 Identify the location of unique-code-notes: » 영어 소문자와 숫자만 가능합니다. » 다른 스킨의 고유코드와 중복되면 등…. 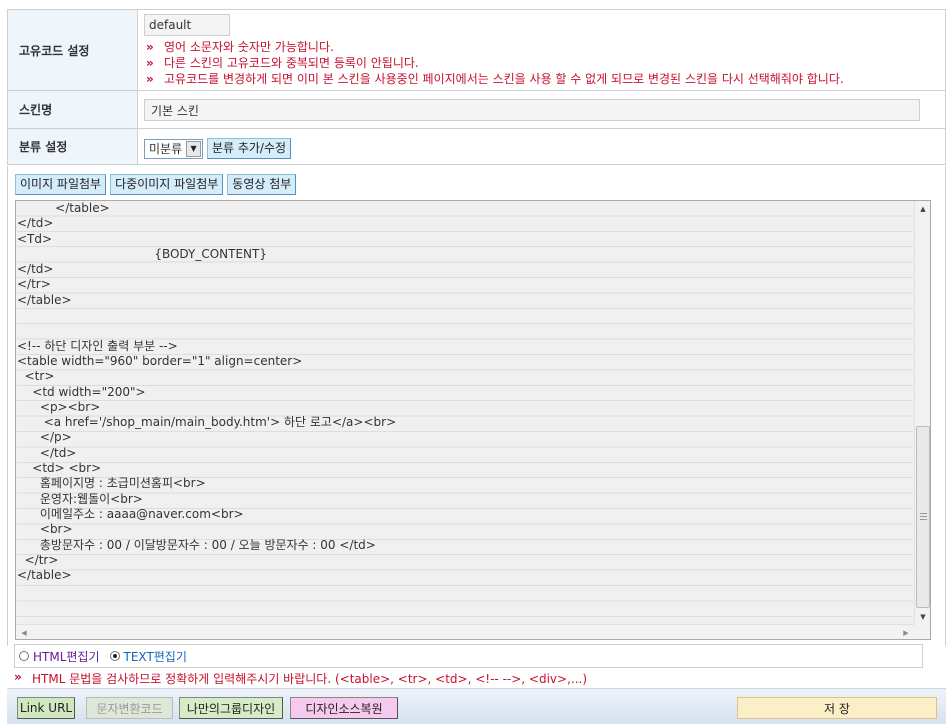
(541, 63).